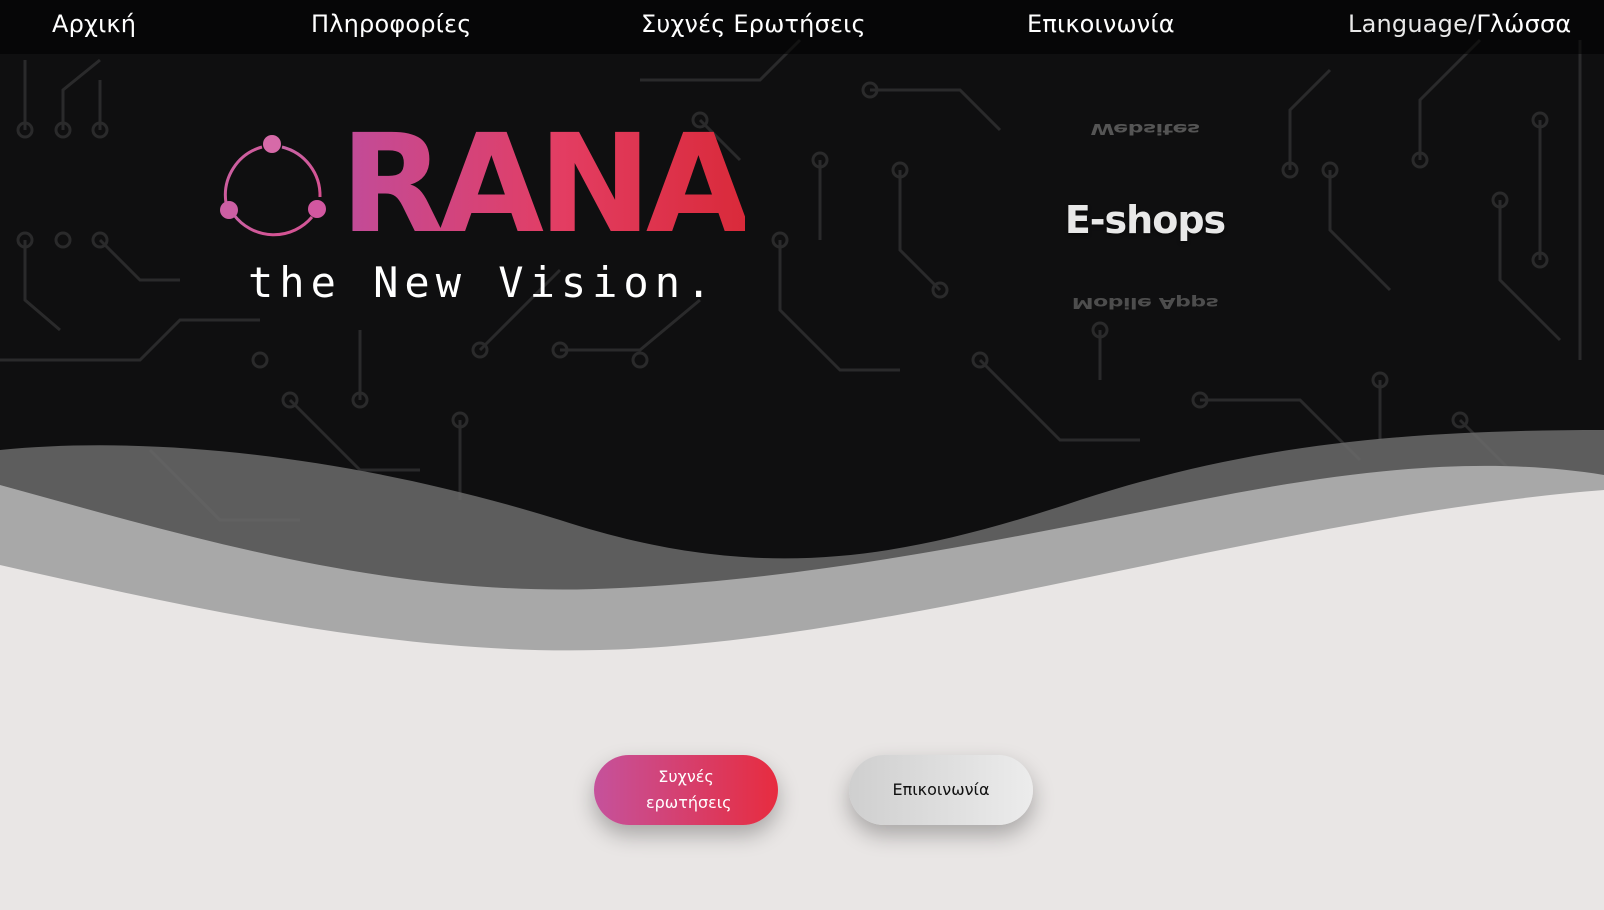 The height and width of the screenshot is (910, 1604). I want to click on faq-button: Συχνές ερωτήσεις, so click(686, 790).